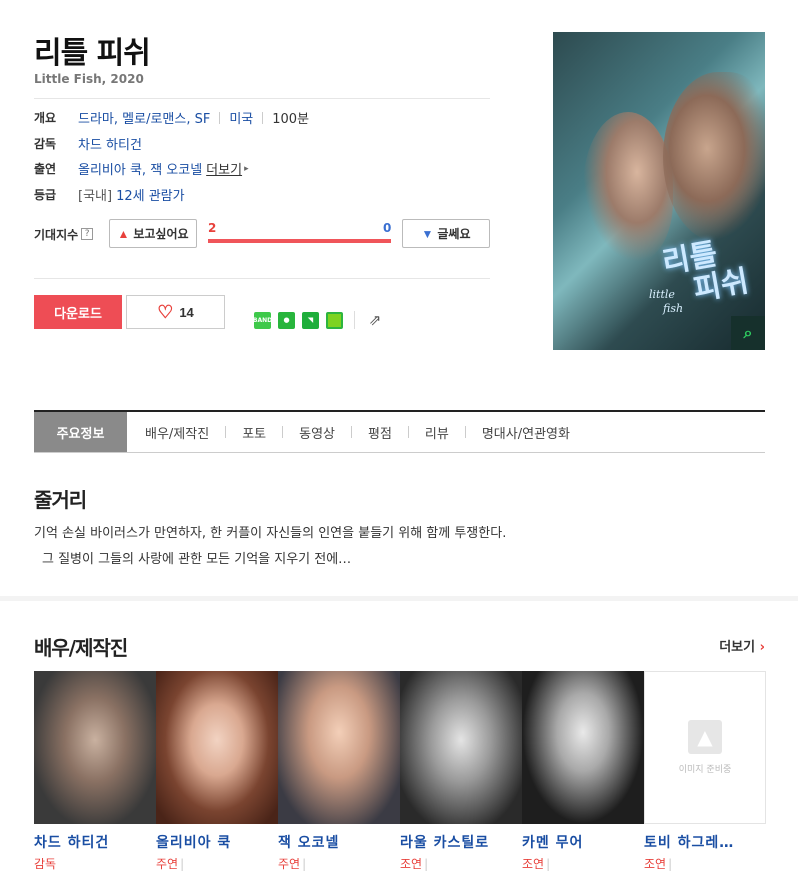 The height and width of the screenshot is (896, 798). I want to click on info-overview-row: 개요 드라마, 멜로/로맨스, SF 미국 100분, so click(171, 117).